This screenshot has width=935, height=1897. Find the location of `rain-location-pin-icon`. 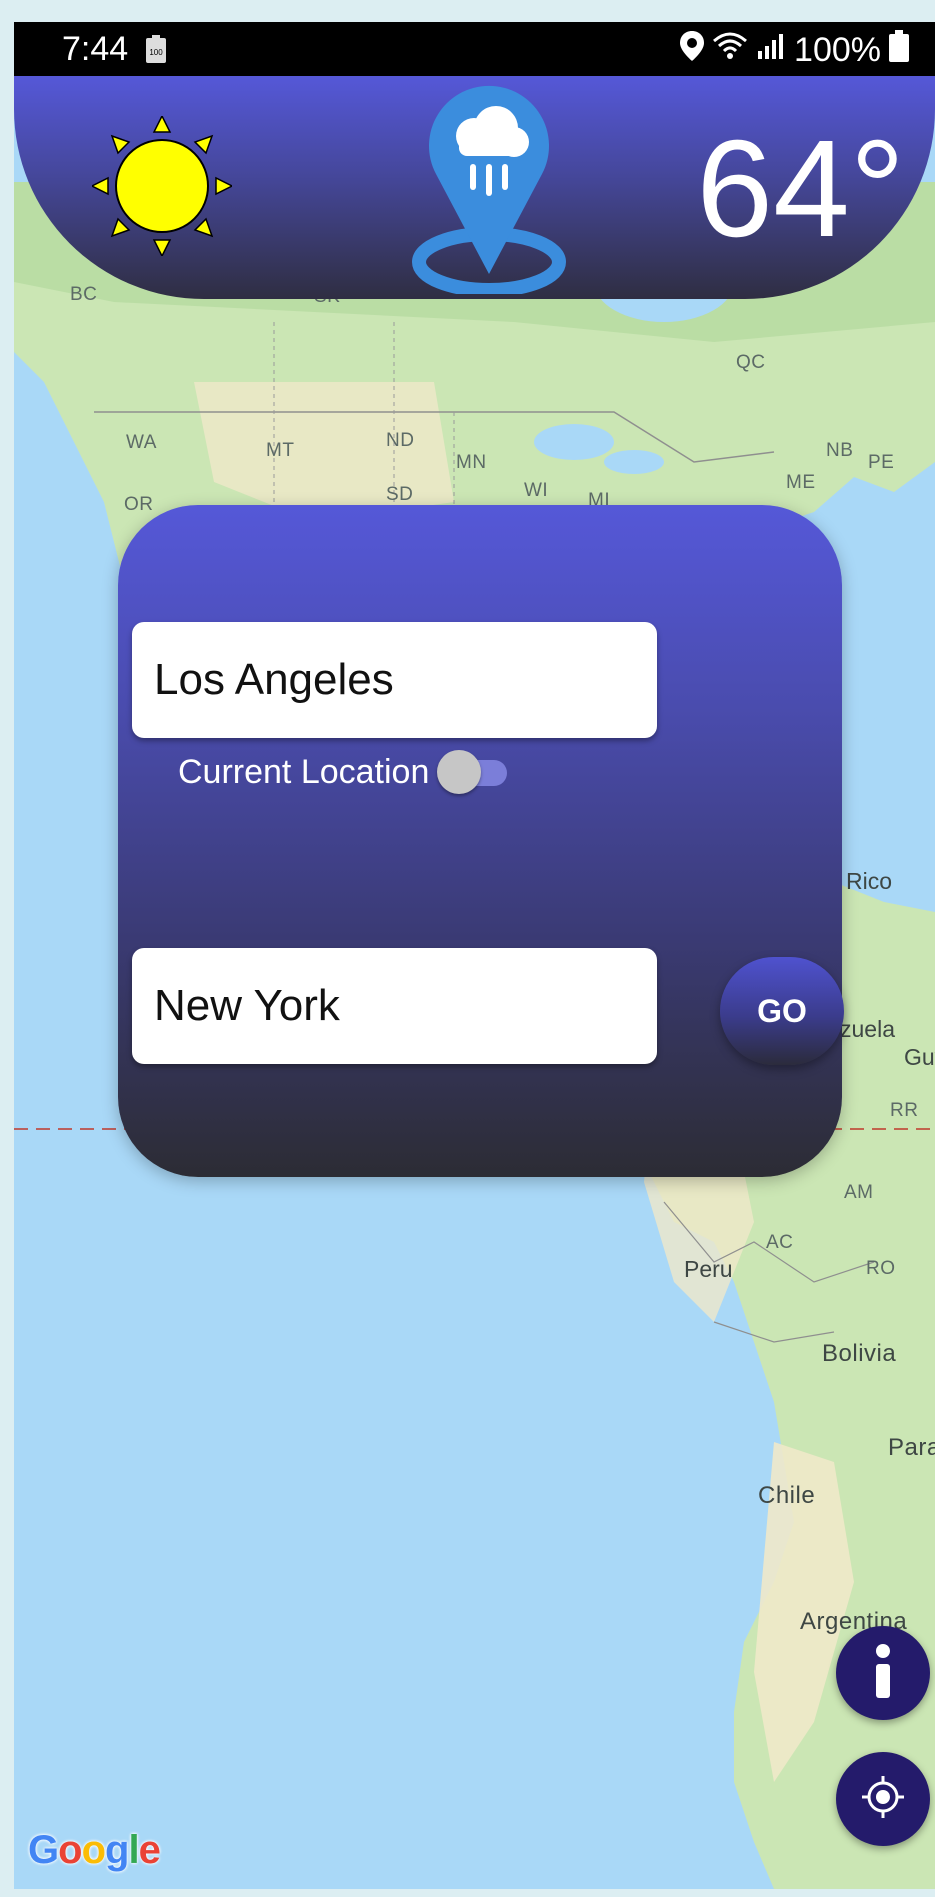

rain-location-pin-icon is located at coordinates (489, 191).